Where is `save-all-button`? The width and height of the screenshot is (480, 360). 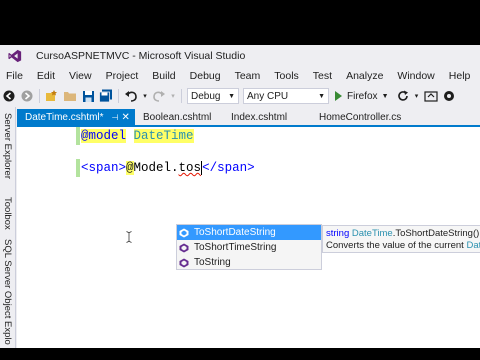
save-all-button is located at coordinates (106, 96).